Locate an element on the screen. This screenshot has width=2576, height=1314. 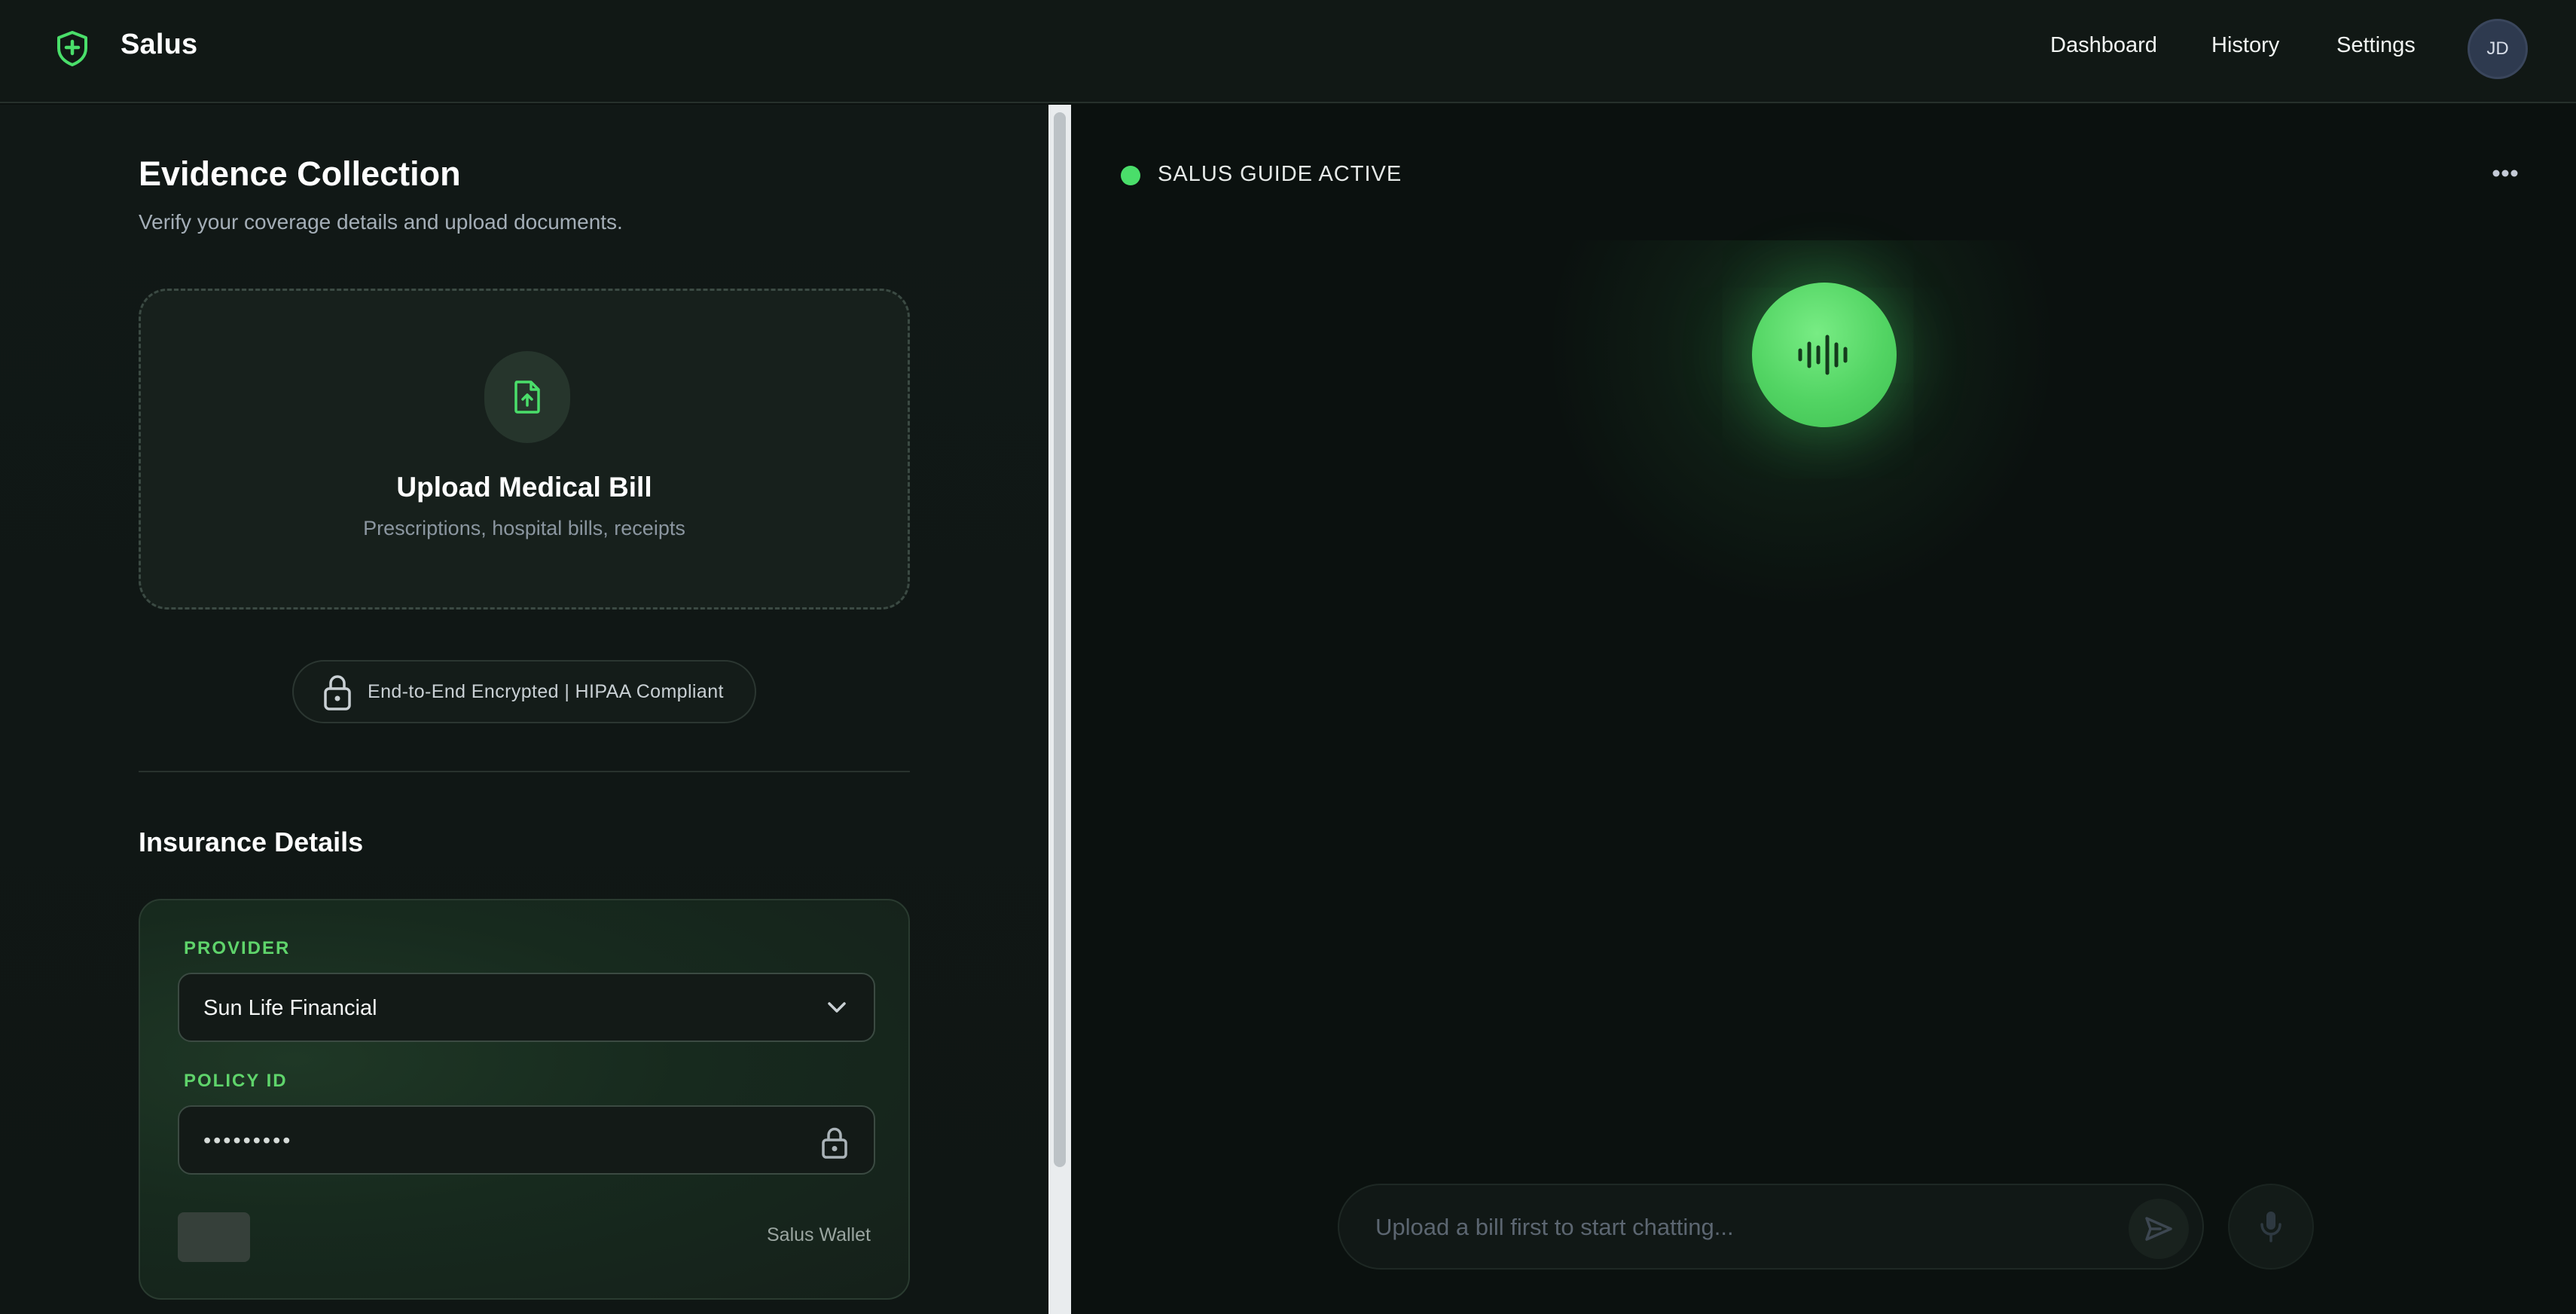
microphone-button is located at coordinates (2271, 1227).